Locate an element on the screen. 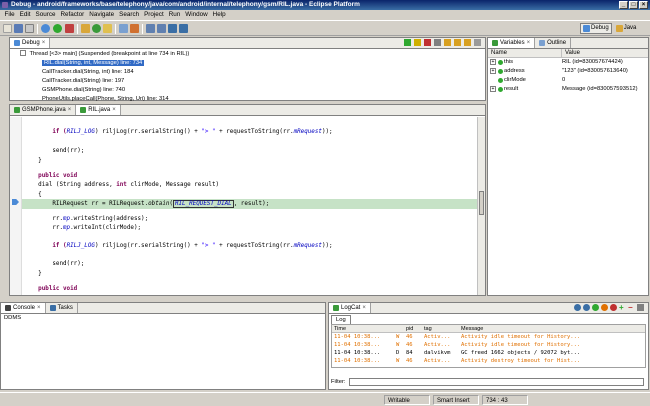 This screenshot has height=406, width=650. bug-icon is located at coordinates (586, 28).